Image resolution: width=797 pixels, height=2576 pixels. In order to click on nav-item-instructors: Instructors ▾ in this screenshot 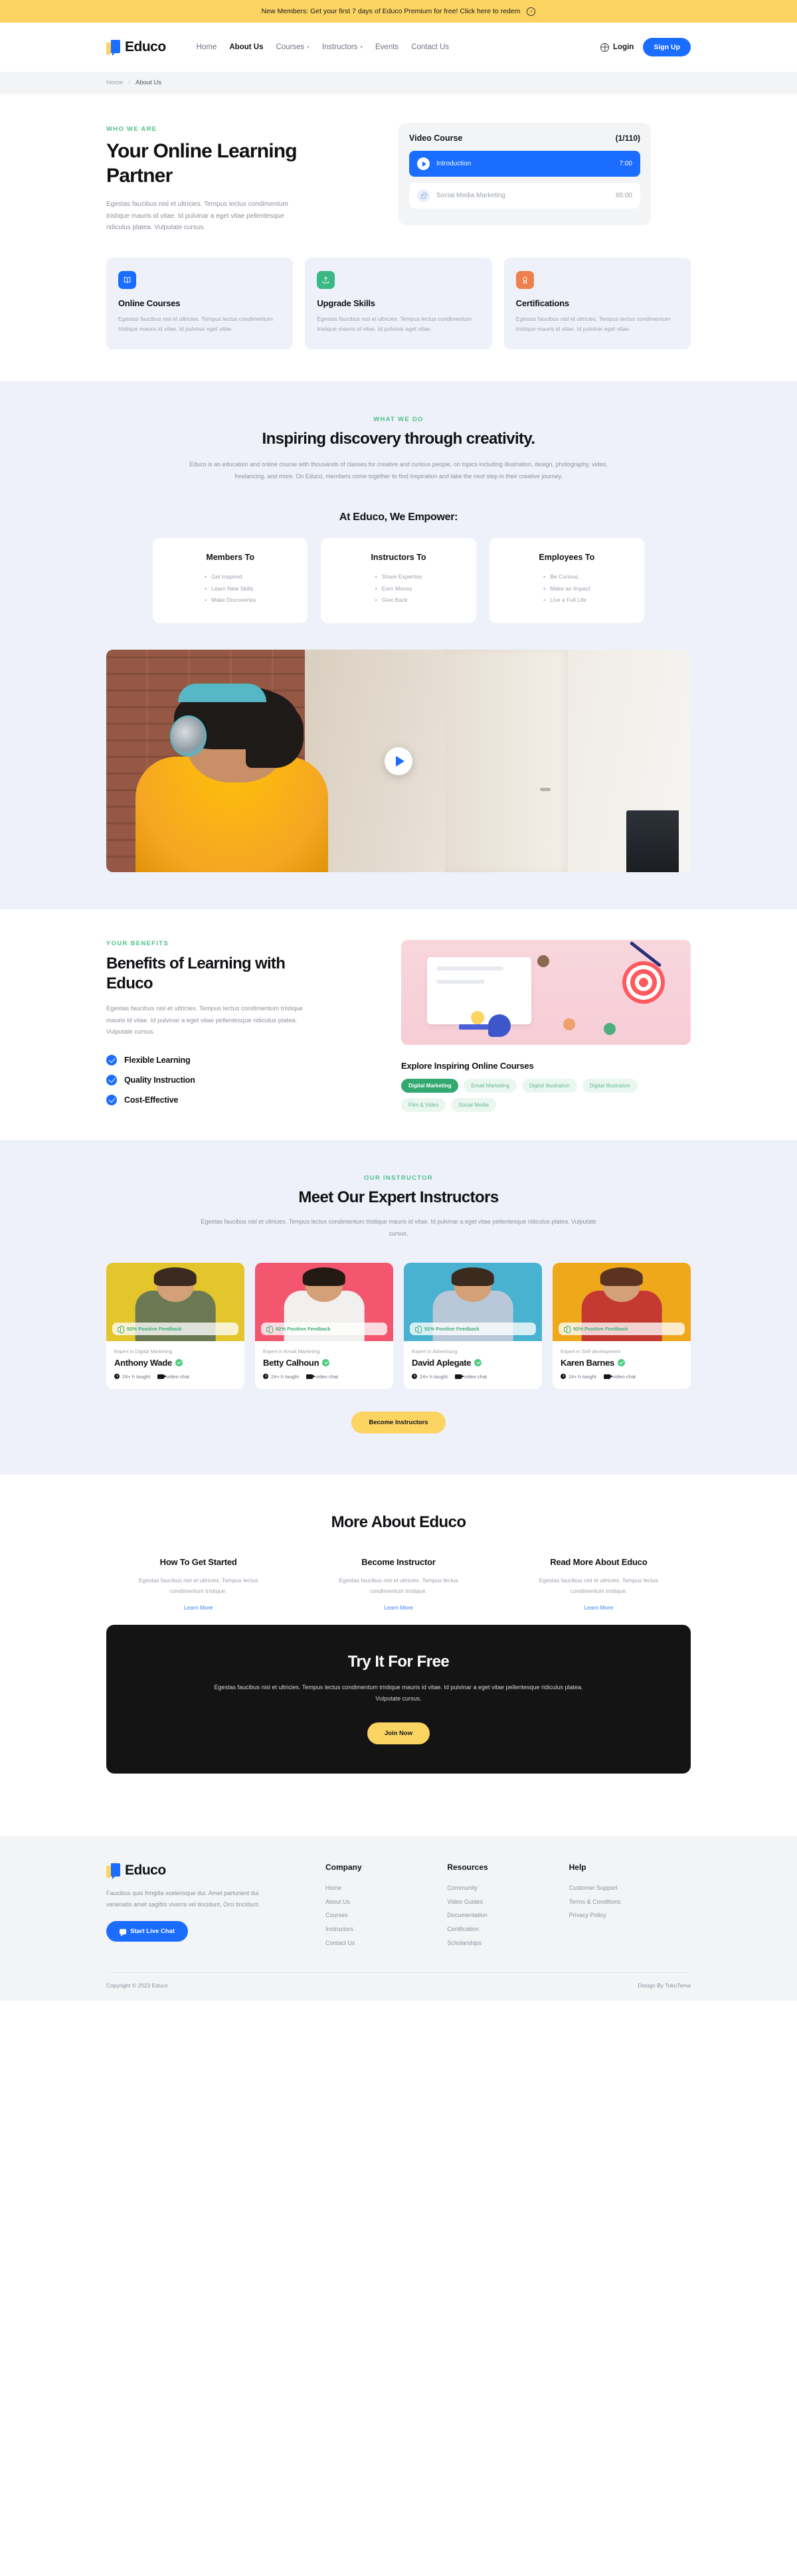, I will do `click(342, 47)`.